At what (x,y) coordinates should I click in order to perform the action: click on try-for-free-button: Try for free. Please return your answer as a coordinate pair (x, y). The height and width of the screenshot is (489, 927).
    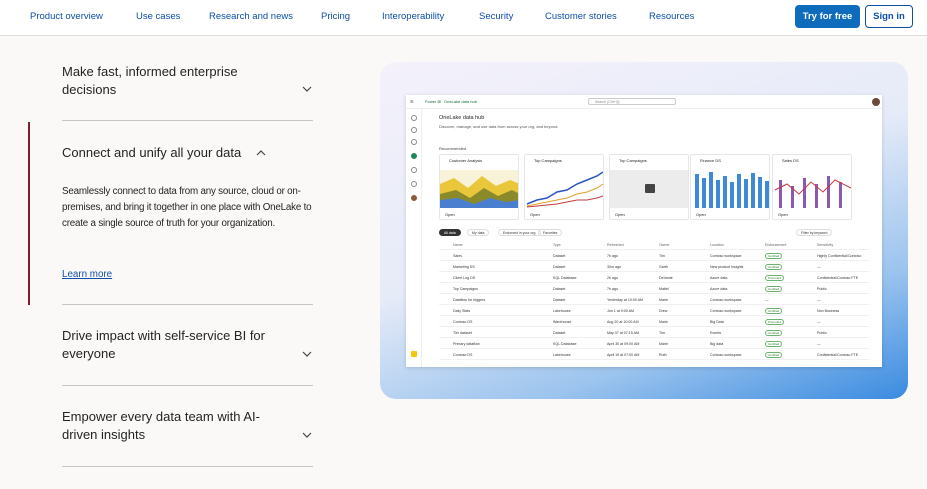
    Looking at the image, I should click on (827, 16).